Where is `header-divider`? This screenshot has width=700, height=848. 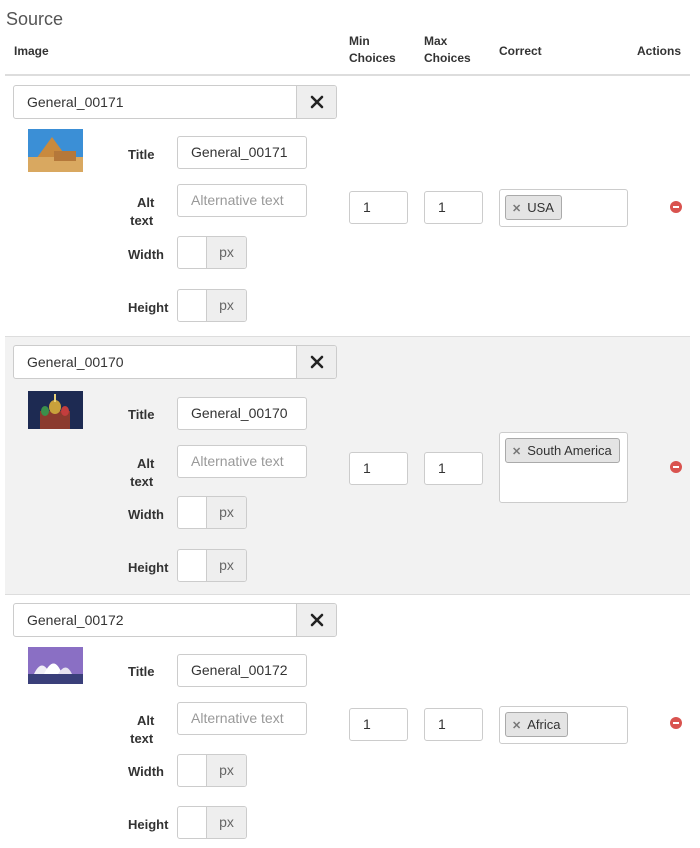 header-divider is located at coordinates (347, 75).